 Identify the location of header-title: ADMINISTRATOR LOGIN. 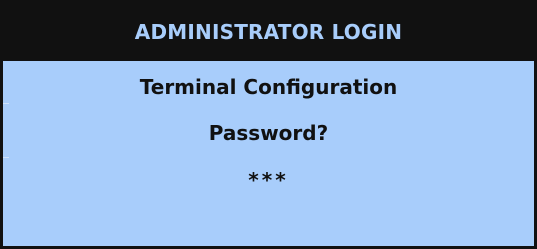
(268, 32).